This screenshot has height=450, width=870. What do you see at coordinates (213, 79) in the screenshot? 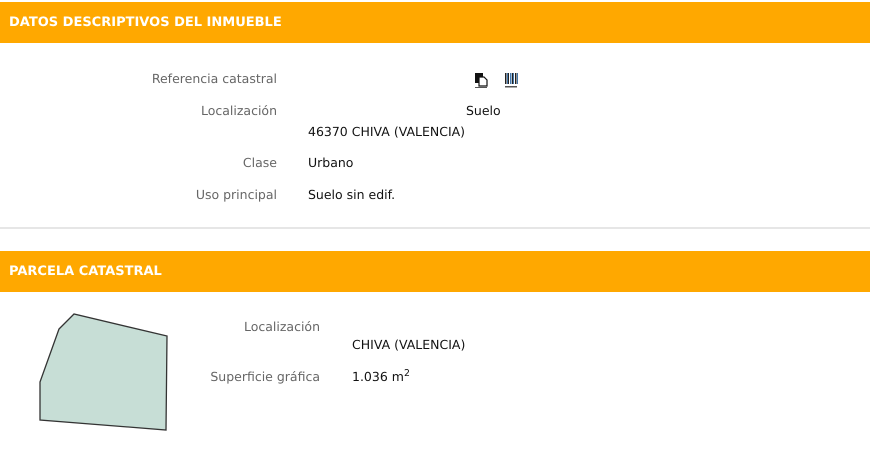
I see `field-label: Referencia catastral` at bounding box center [213, 79].